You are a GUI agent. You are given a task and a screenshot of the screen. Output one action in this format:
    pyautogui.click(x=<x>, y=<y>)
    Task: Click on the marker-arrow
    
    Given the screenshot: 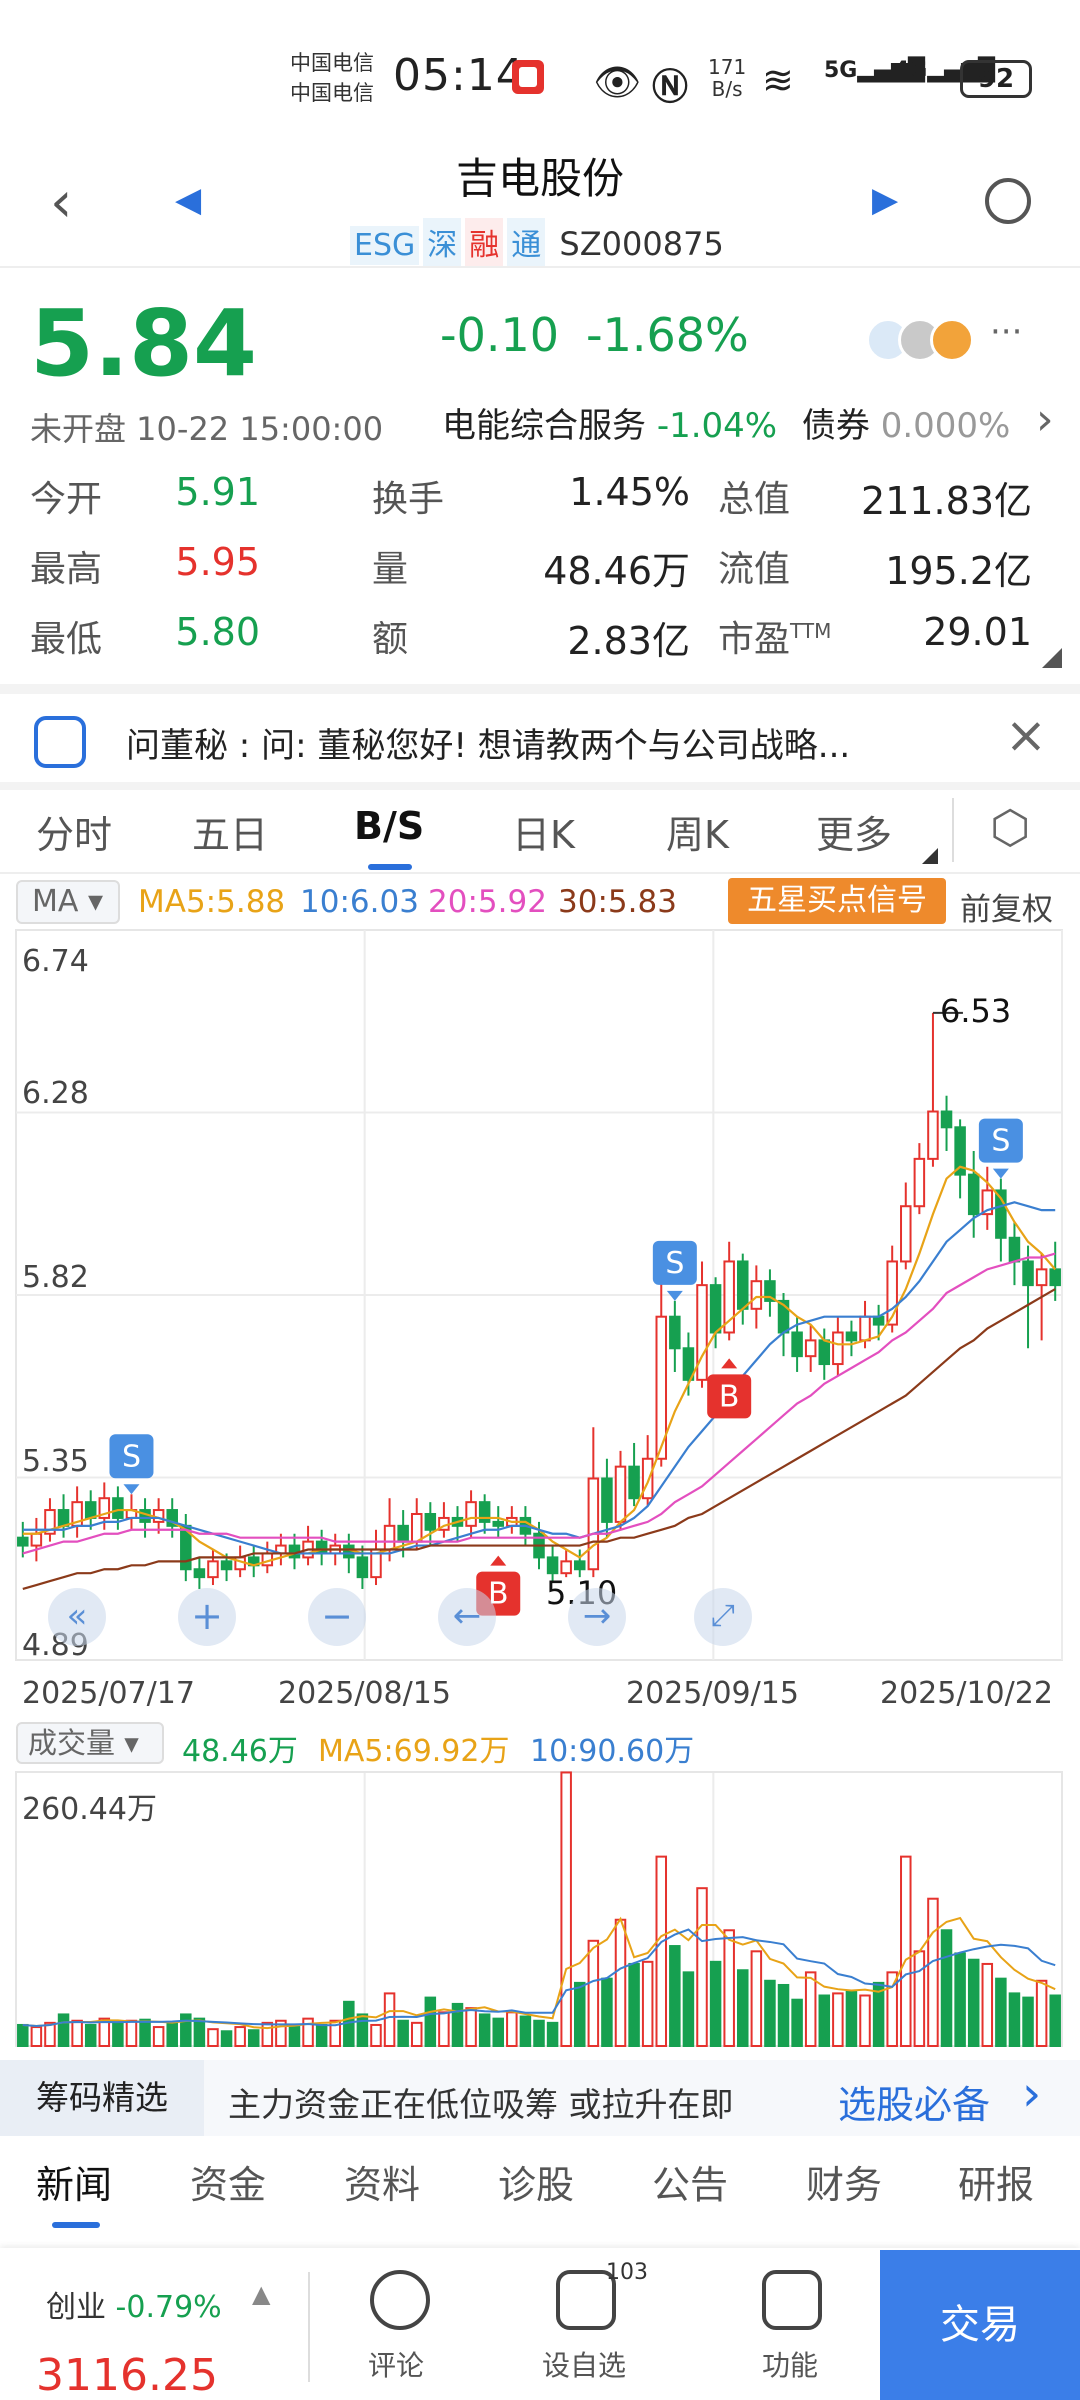 What is the action you would take?
    pyautogui.click(x=131, y=1489)
    